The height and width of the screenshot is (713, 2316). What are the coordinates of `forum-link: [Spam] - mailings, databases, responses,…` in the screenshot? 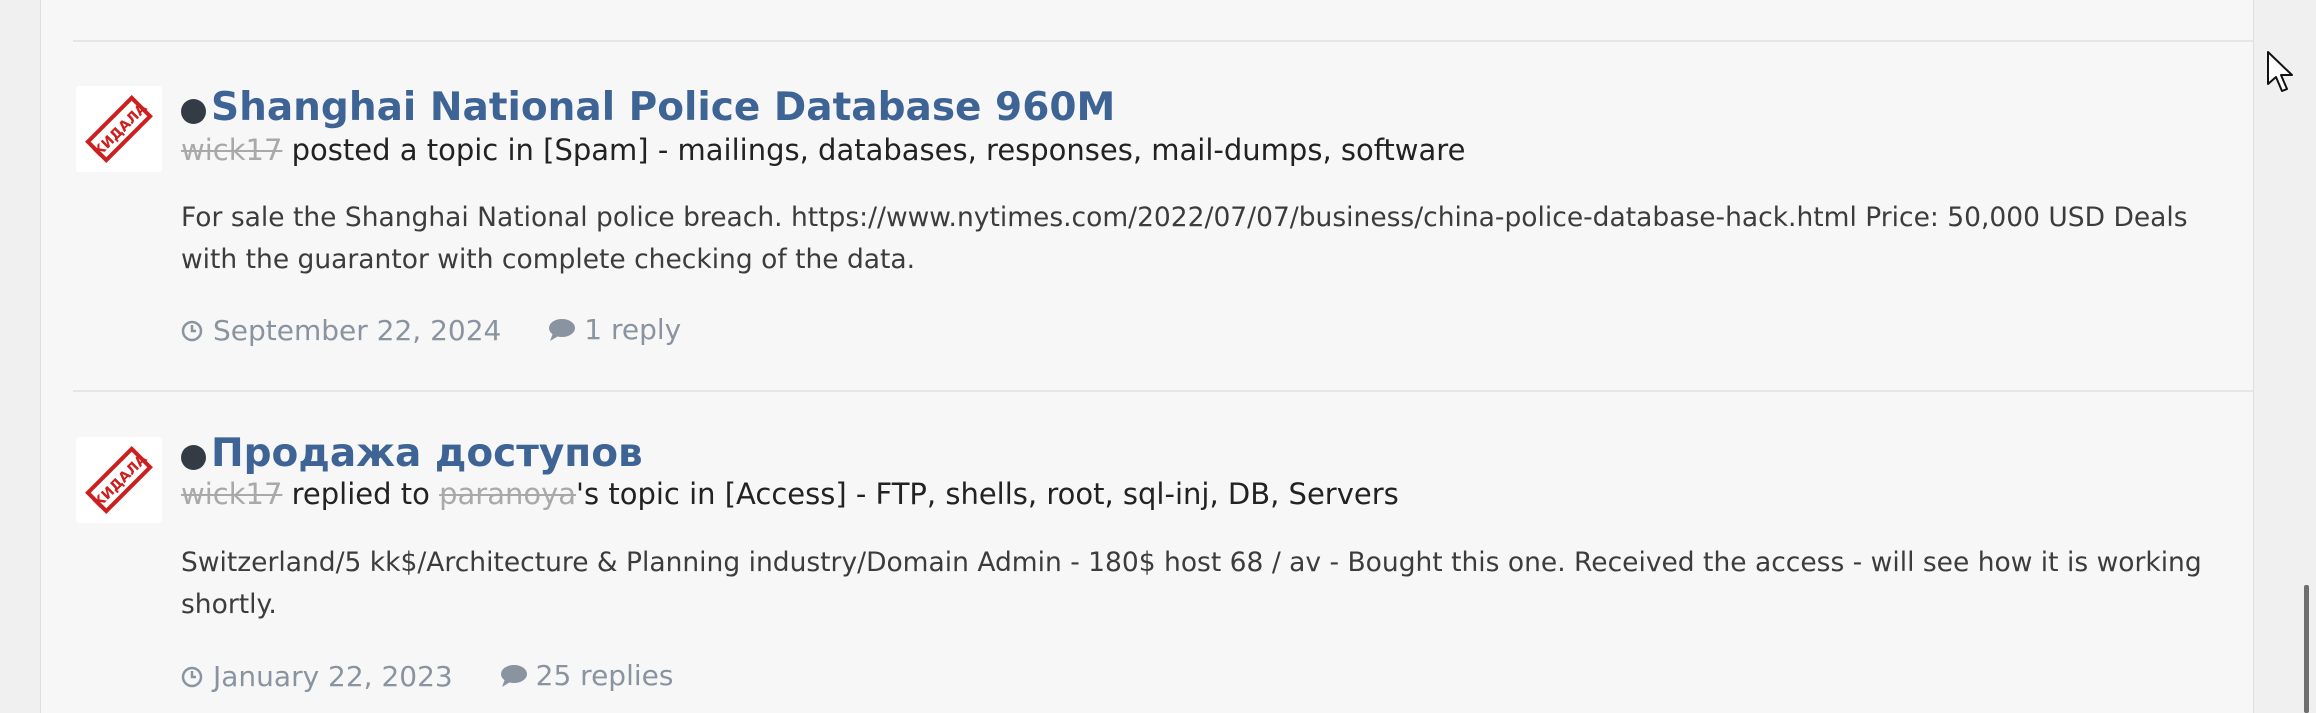 It's located at (1004, 150).